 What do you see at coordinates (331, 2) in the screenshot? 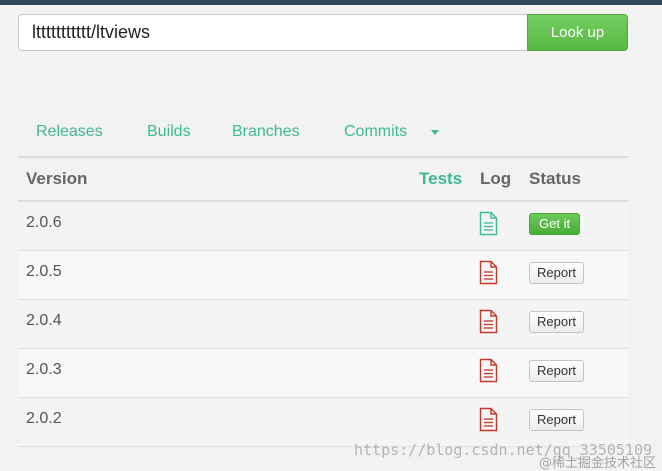
I see `top-bar` at bounding box center [331, 2].